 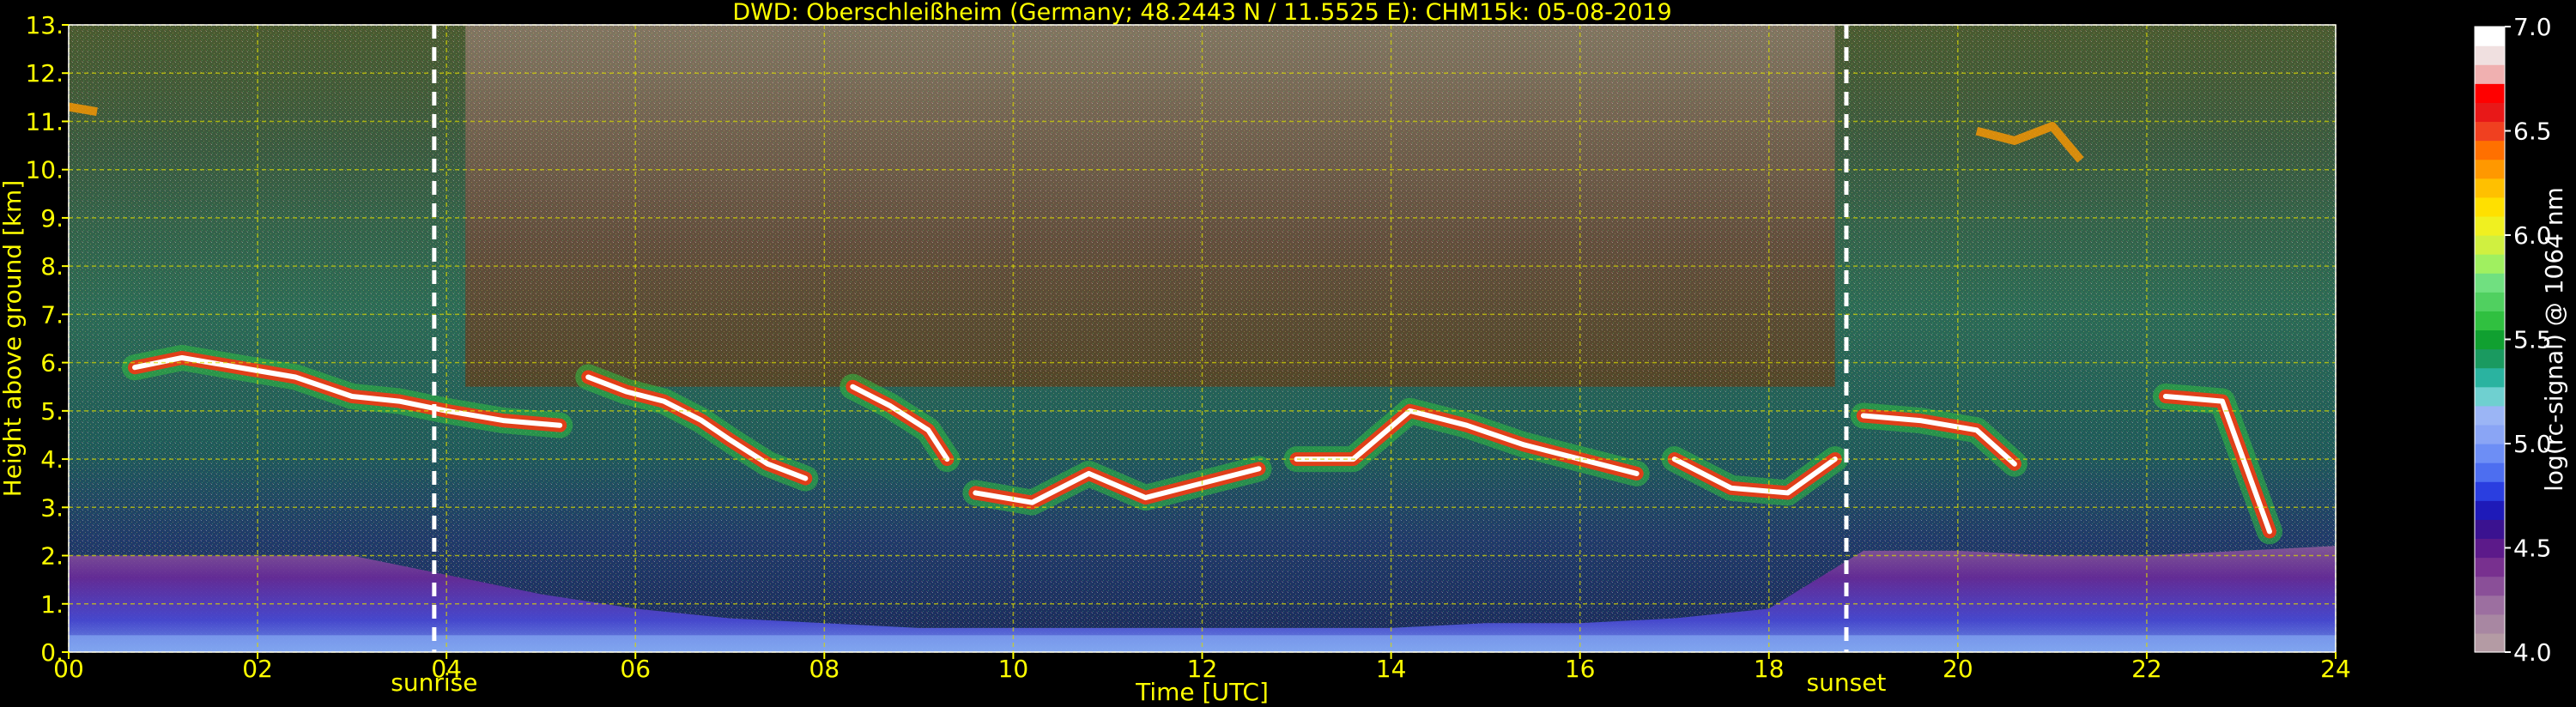 What do you see at coordinates (824, 669) in the screenshot?
I see `x-tick-label: 08` at bounding box center [824, 669].